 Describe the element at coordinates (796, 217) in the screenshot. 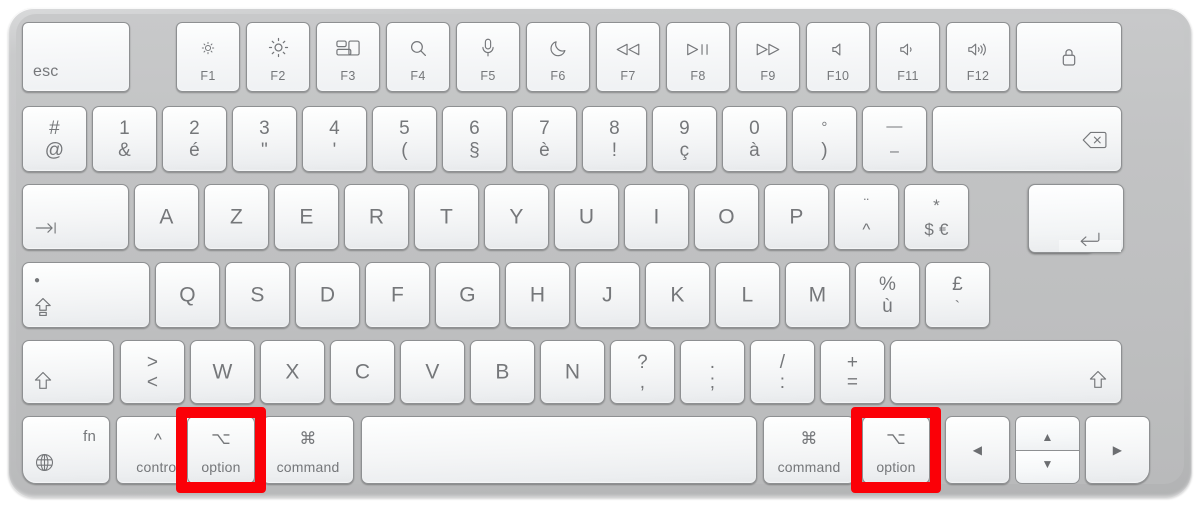

I see `key-p: P` at that location.